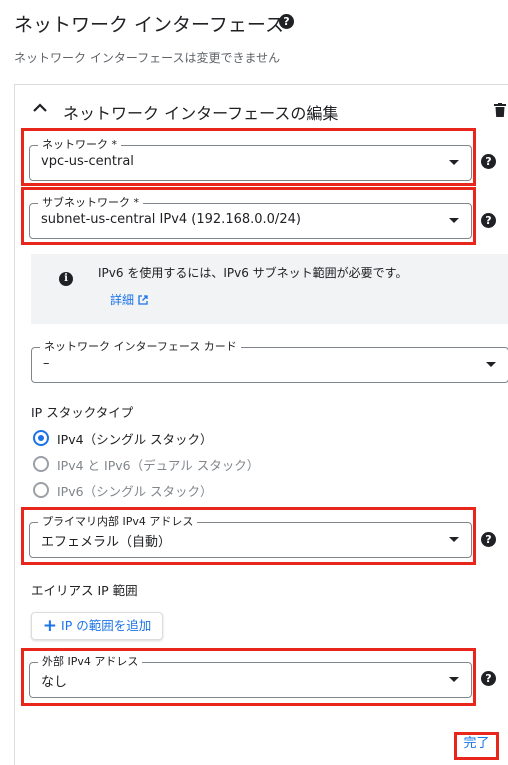 Image resolution: width=508 pixels, height=765 pixels. Describe the element at coordinates (118, 522) in the screenshot. I see `primary-internal-ip-label: プライマリ内部 IPv4 アドレス` at that location.